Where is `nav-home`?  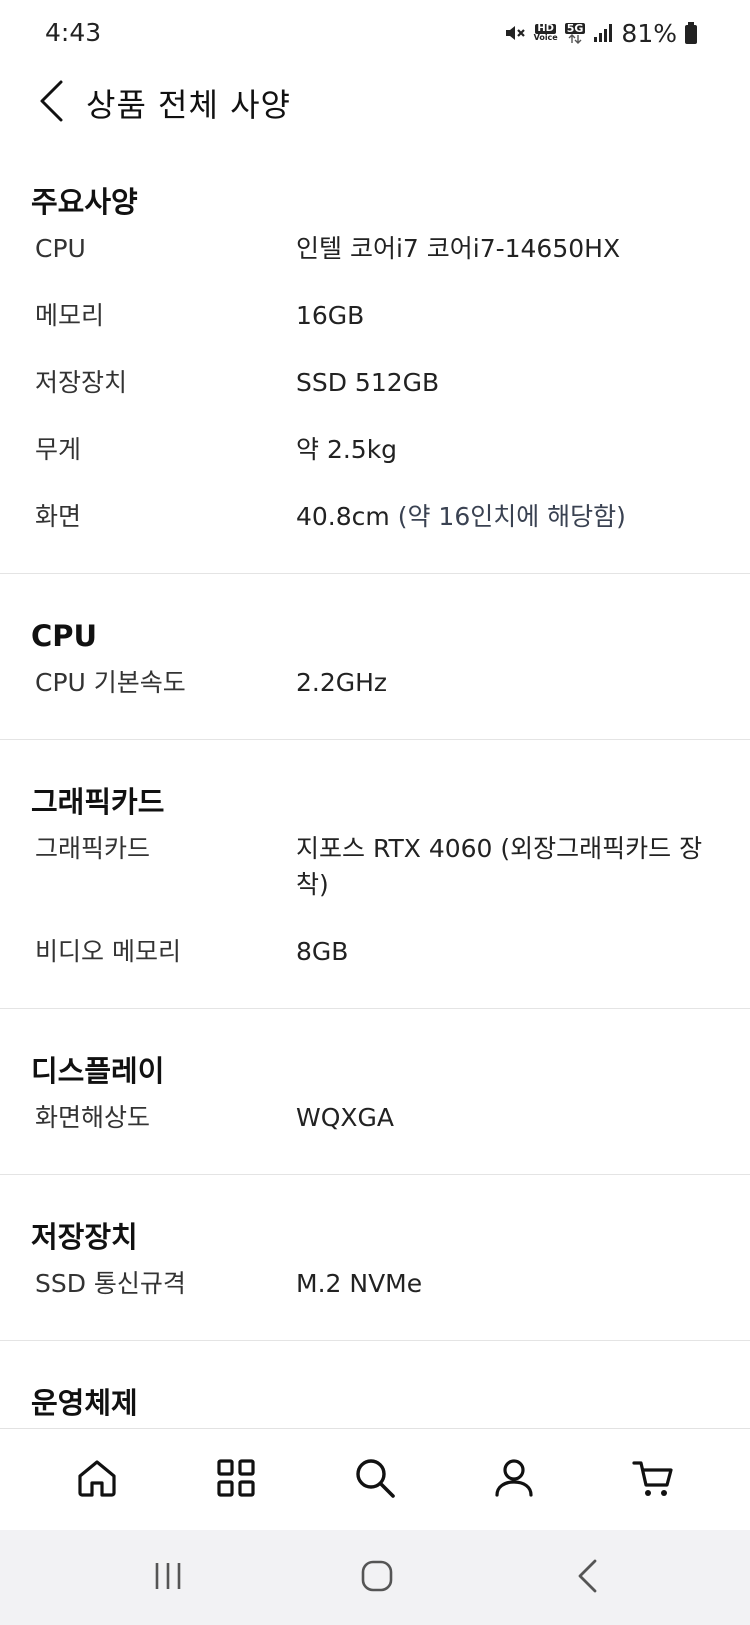 nav-home is located at coordinates (97, 1480).